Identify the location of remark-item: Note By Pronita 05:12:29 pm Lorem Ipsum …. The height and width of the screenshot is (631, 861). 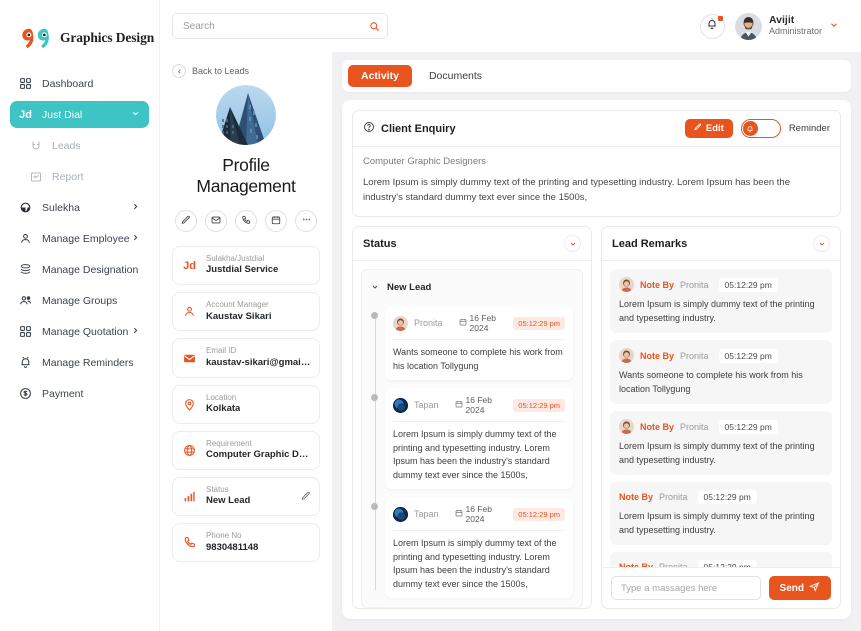
(721, 443).